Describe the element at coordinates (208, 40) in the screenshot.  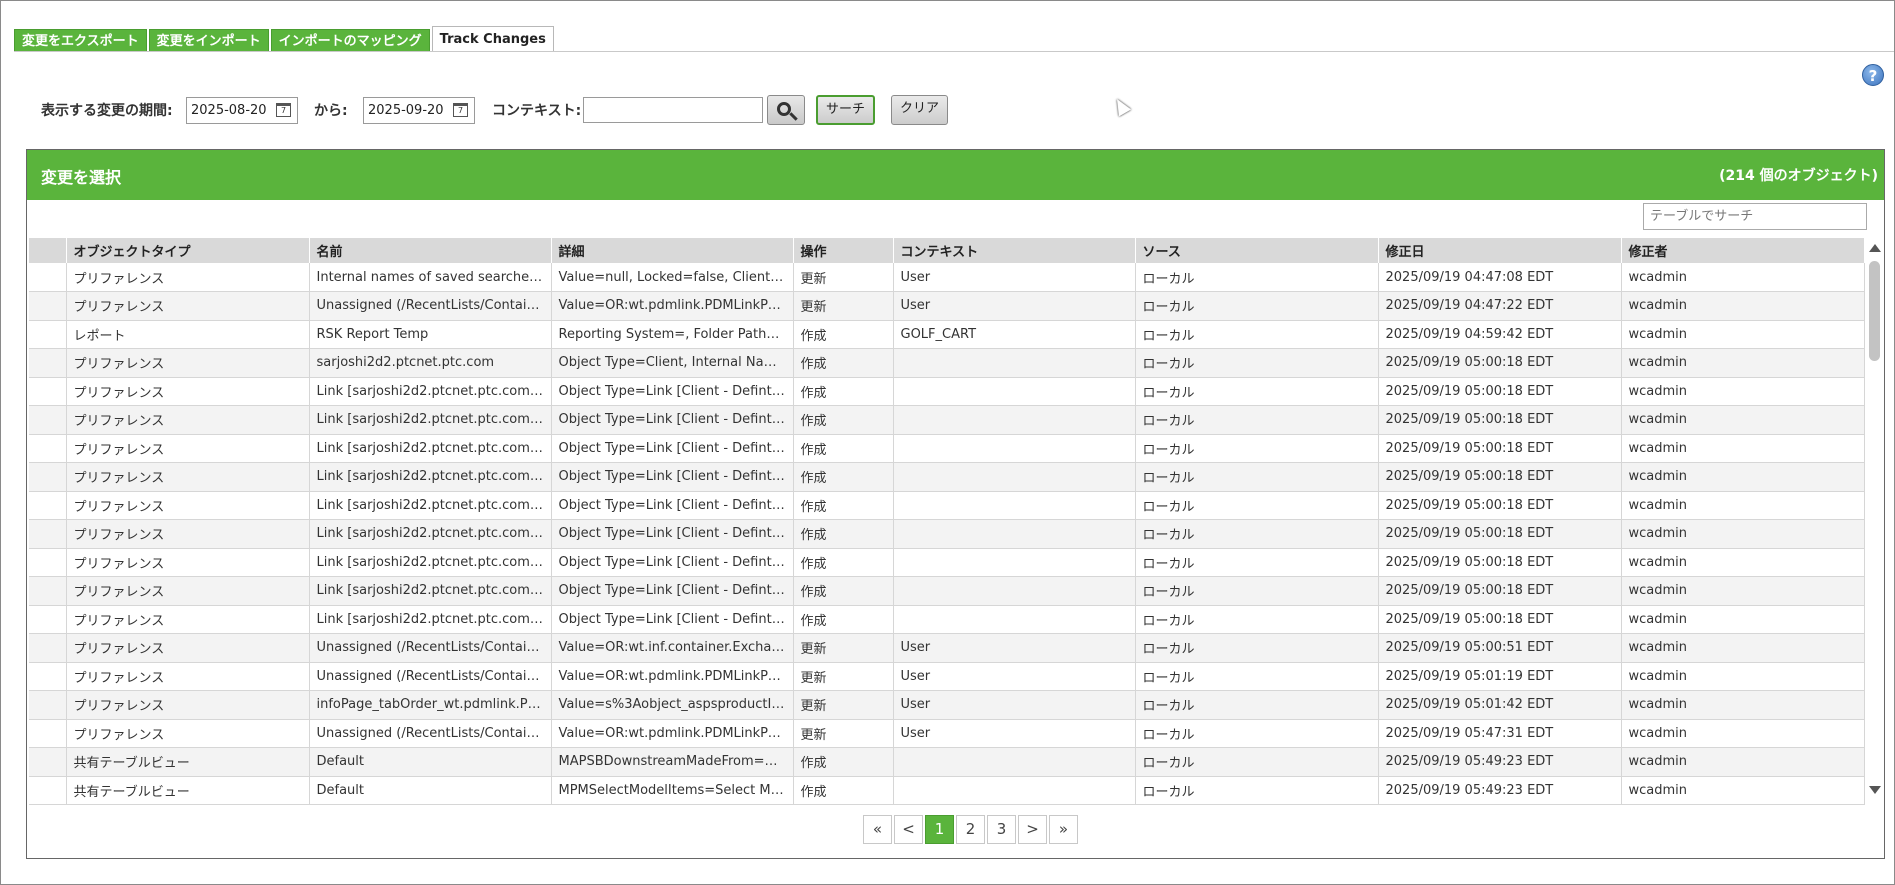
I see `tab-import-changes: 変更をインポート` at that location.